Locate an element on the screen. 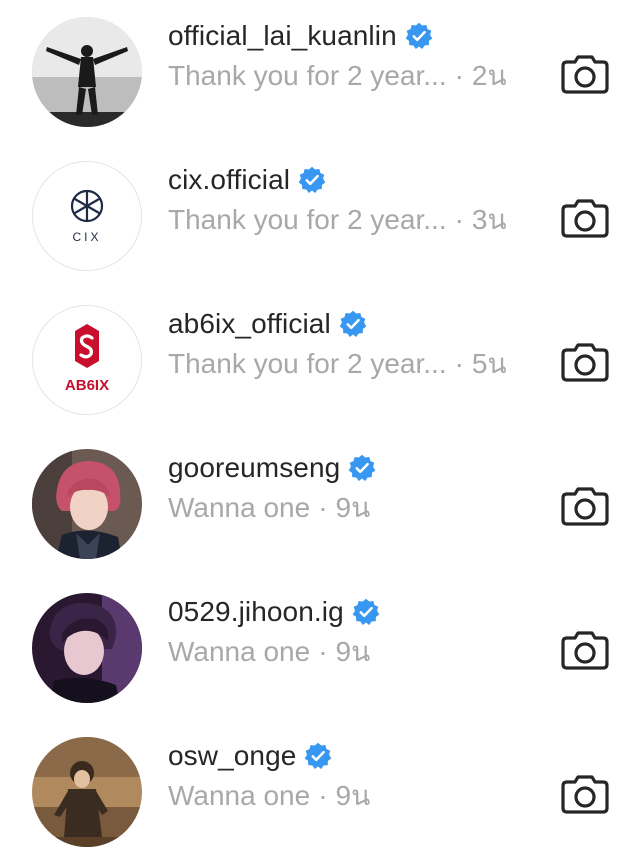 This screenshot has height=864, width=640. avatar: AB6IX is located at coordinates (87, 360).